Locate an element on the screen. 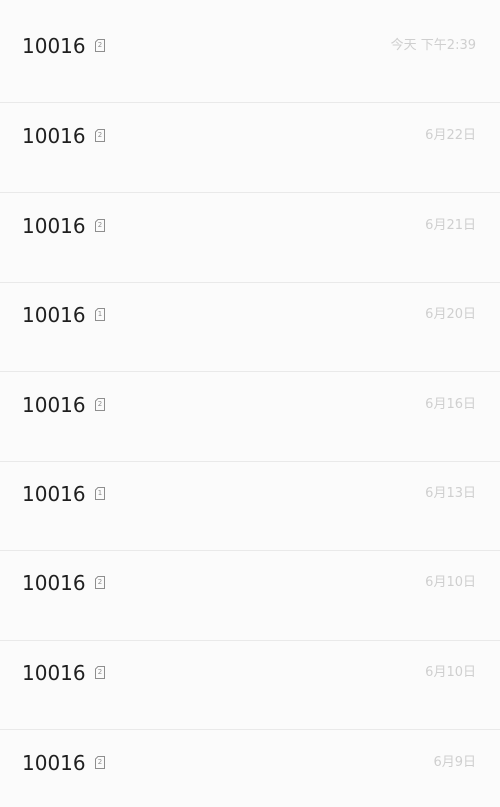 This screenshot has height=807, width=500. message-date: 6月20日 is located at coordinates (450, 314).